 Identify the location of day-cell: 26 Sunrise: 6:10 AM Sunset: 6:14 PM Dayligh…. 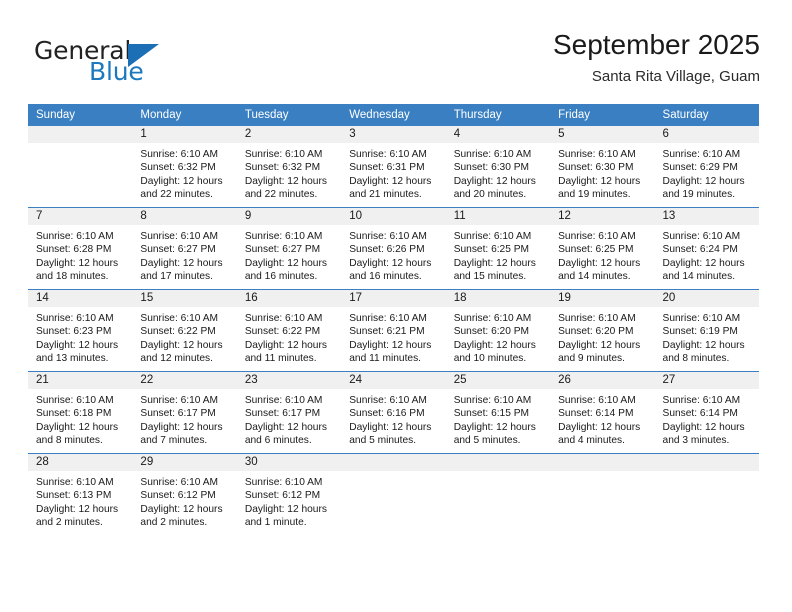
(602, 412).